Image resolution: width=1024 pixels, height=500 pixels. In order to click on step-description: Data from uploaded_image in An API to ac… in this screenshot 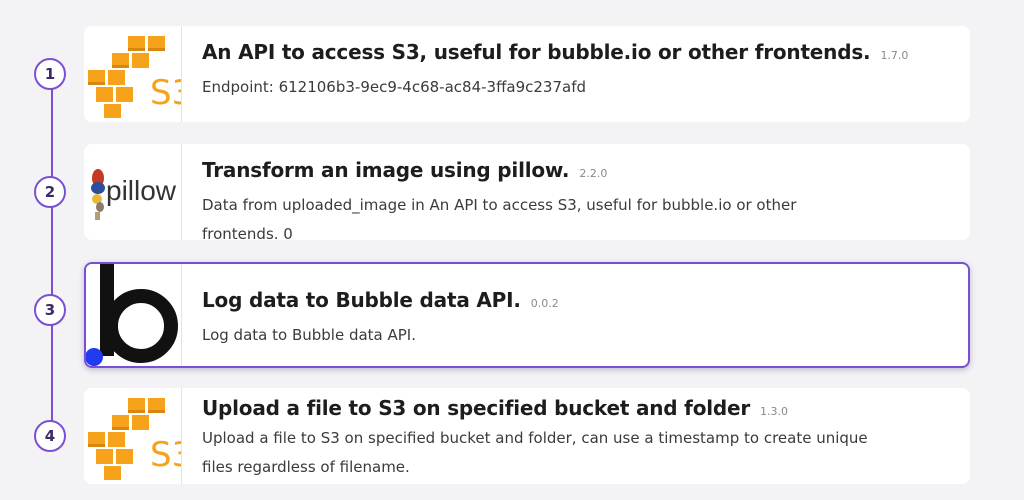, I will do `click(499, 218)`.